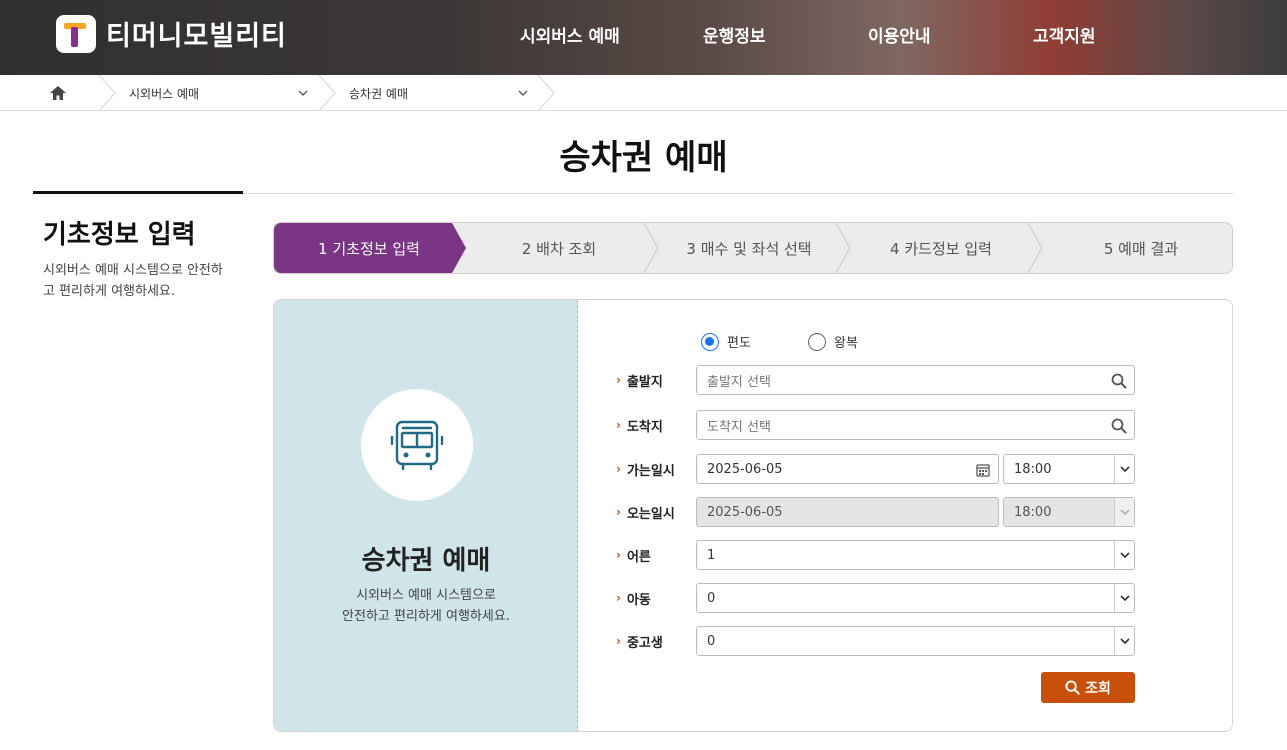 This screenshot has width=1287, height=750. What do you see at coordinates (645, 512) in the screenshot?
I see `return-date-label: › 오는일시` at bounding box center [645, 512].